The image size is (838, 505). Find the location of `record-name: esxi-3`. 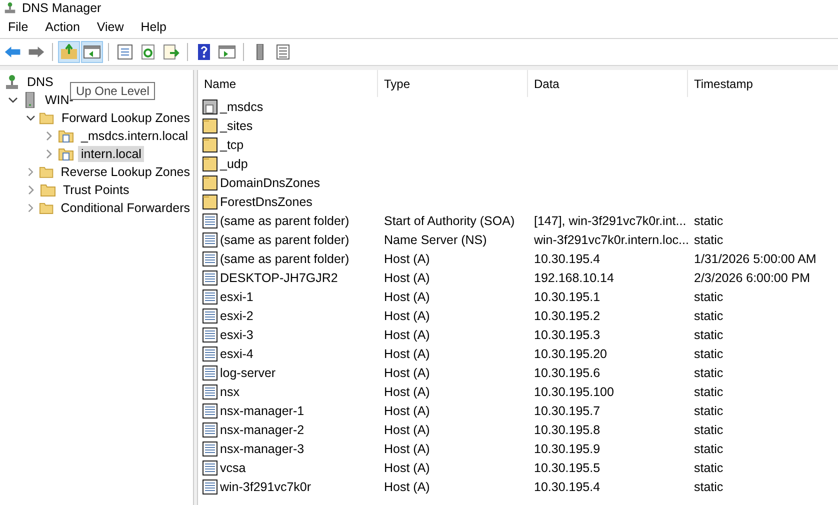

record-name: esxi-3 is located at coordinates (237, 335).